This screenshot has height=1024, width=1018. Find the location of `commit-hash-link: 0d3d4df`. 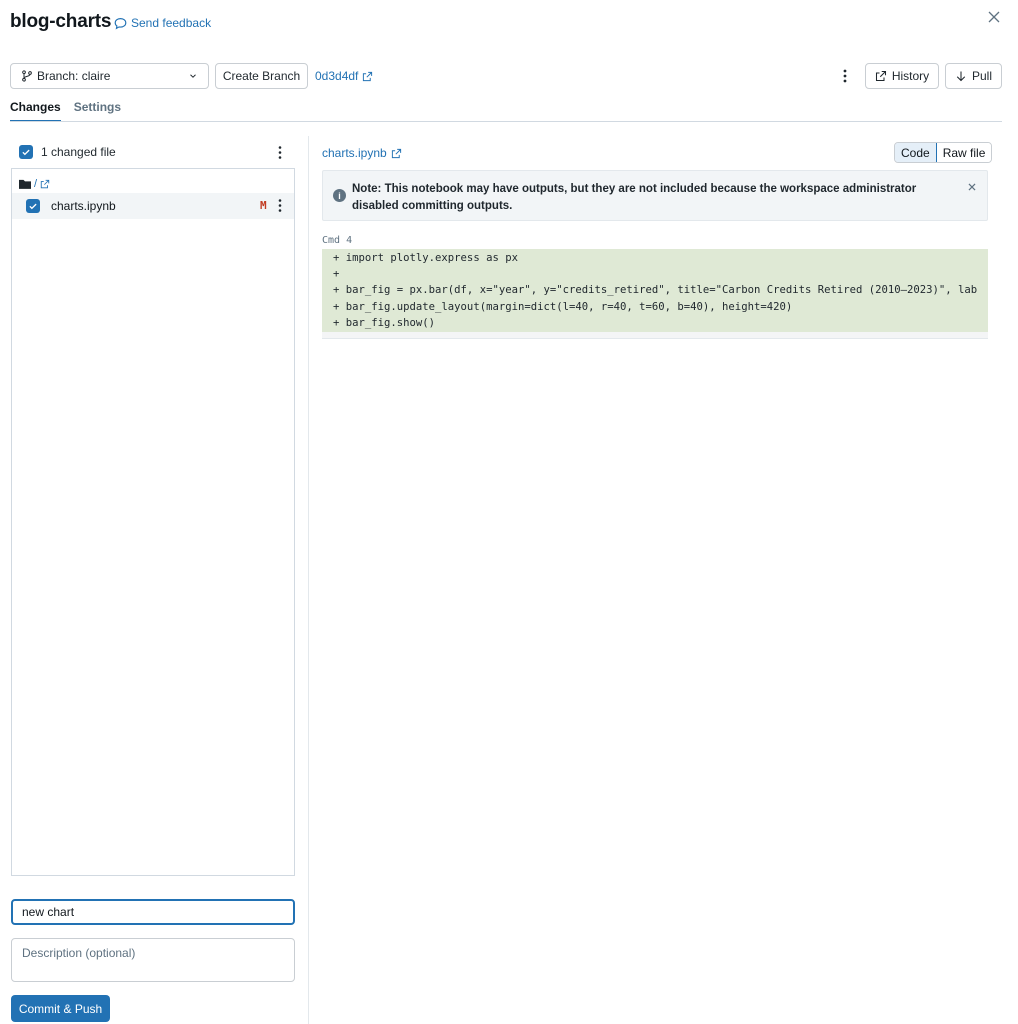

commit-hash-link: 0d3d4df is located at coordinates (344, 76).